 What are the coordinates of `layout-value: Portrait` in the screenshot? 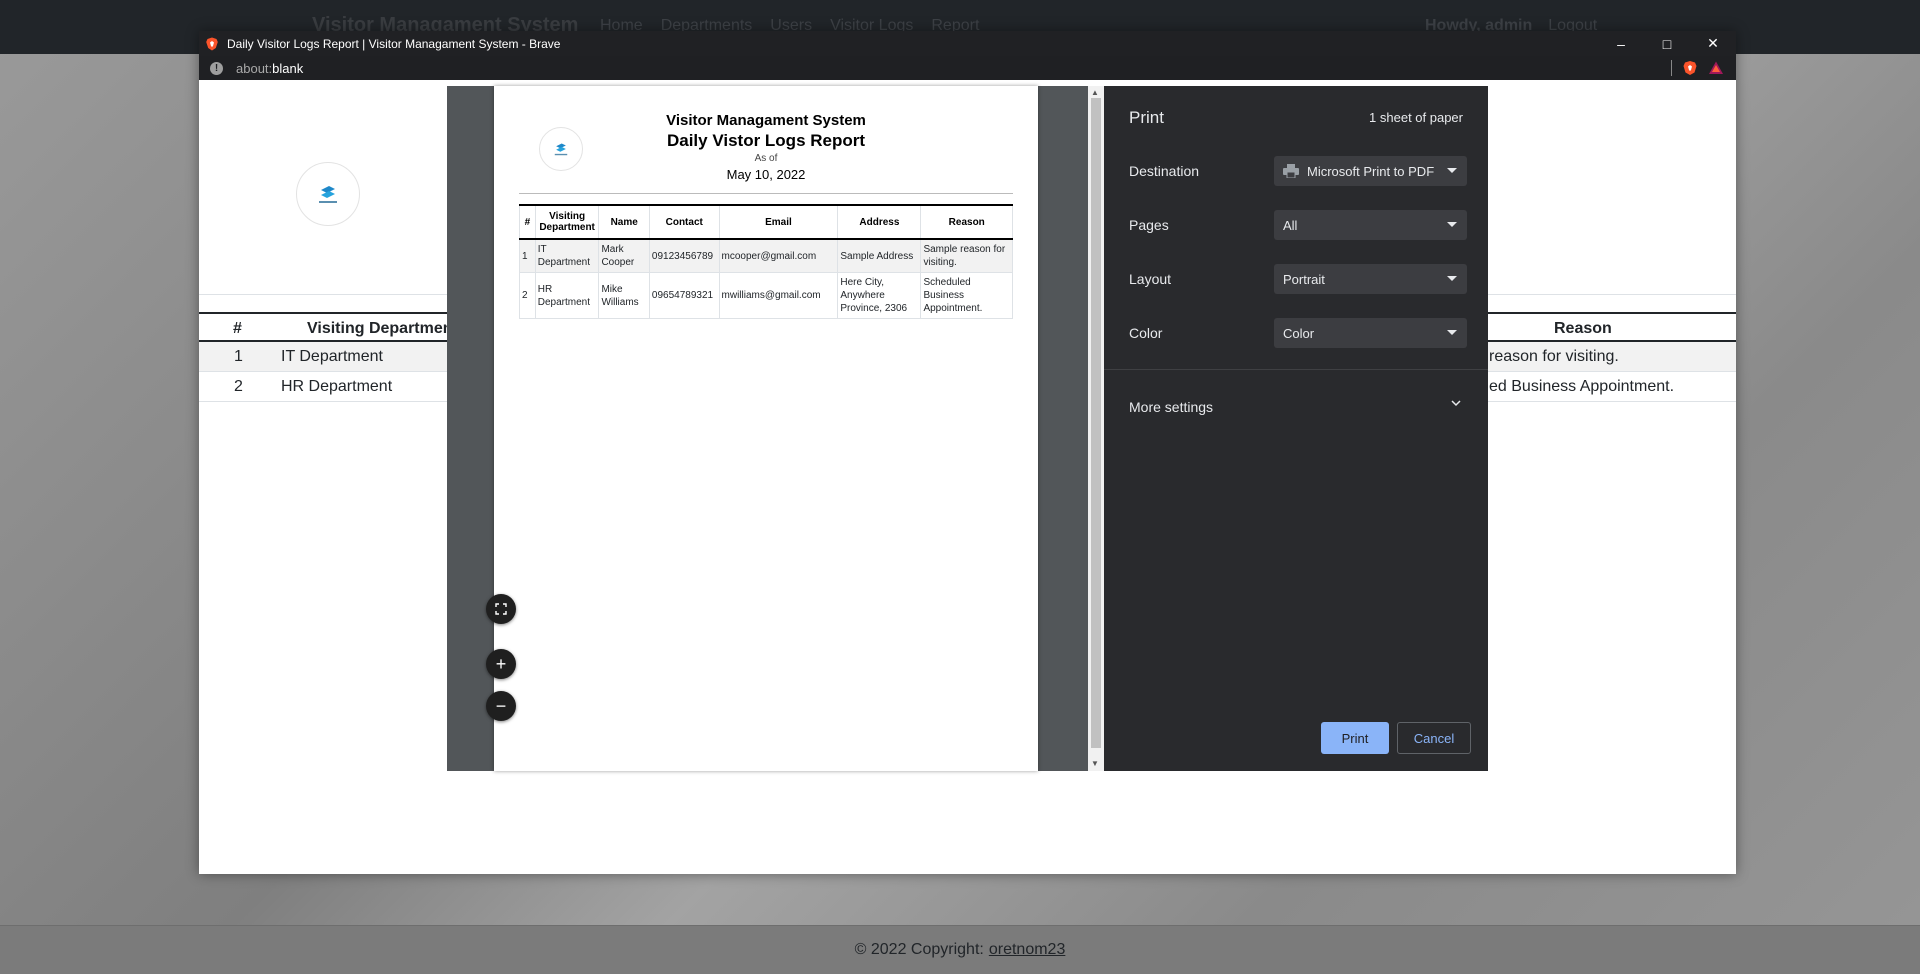 It's located at (1304, 279).